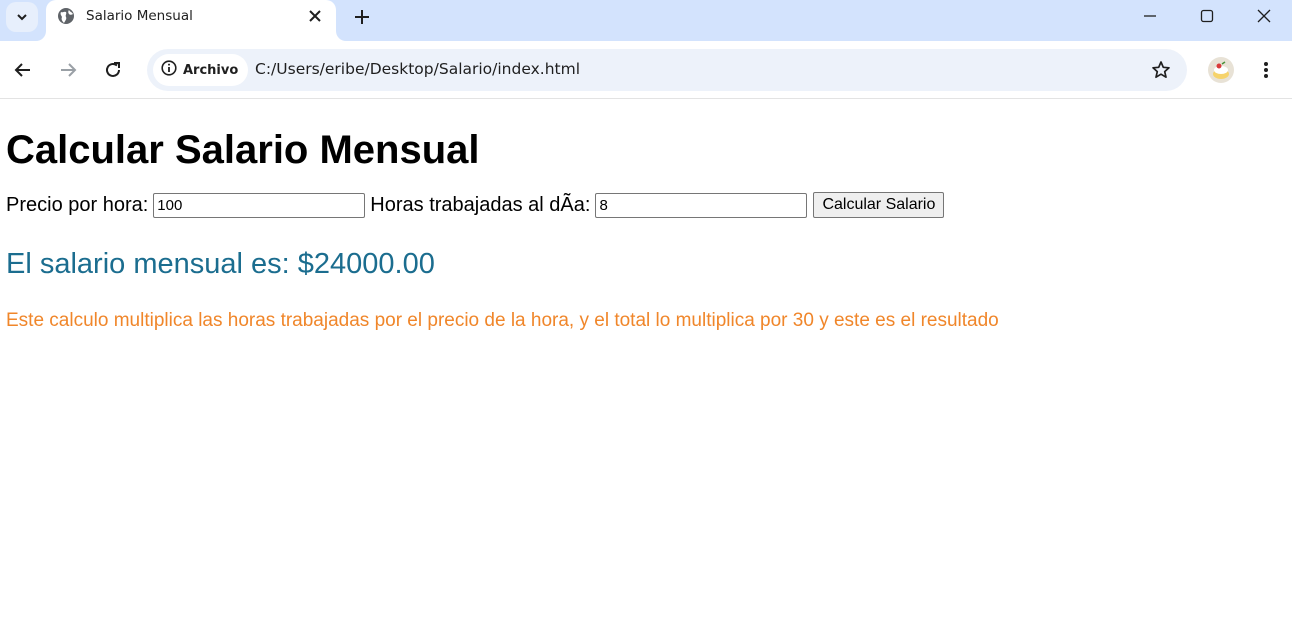 This screenshot has width=1292, height=642. Describe the element at coordinates (23, 70) in the screenshot. I see `back-arrow-icon` at that location.